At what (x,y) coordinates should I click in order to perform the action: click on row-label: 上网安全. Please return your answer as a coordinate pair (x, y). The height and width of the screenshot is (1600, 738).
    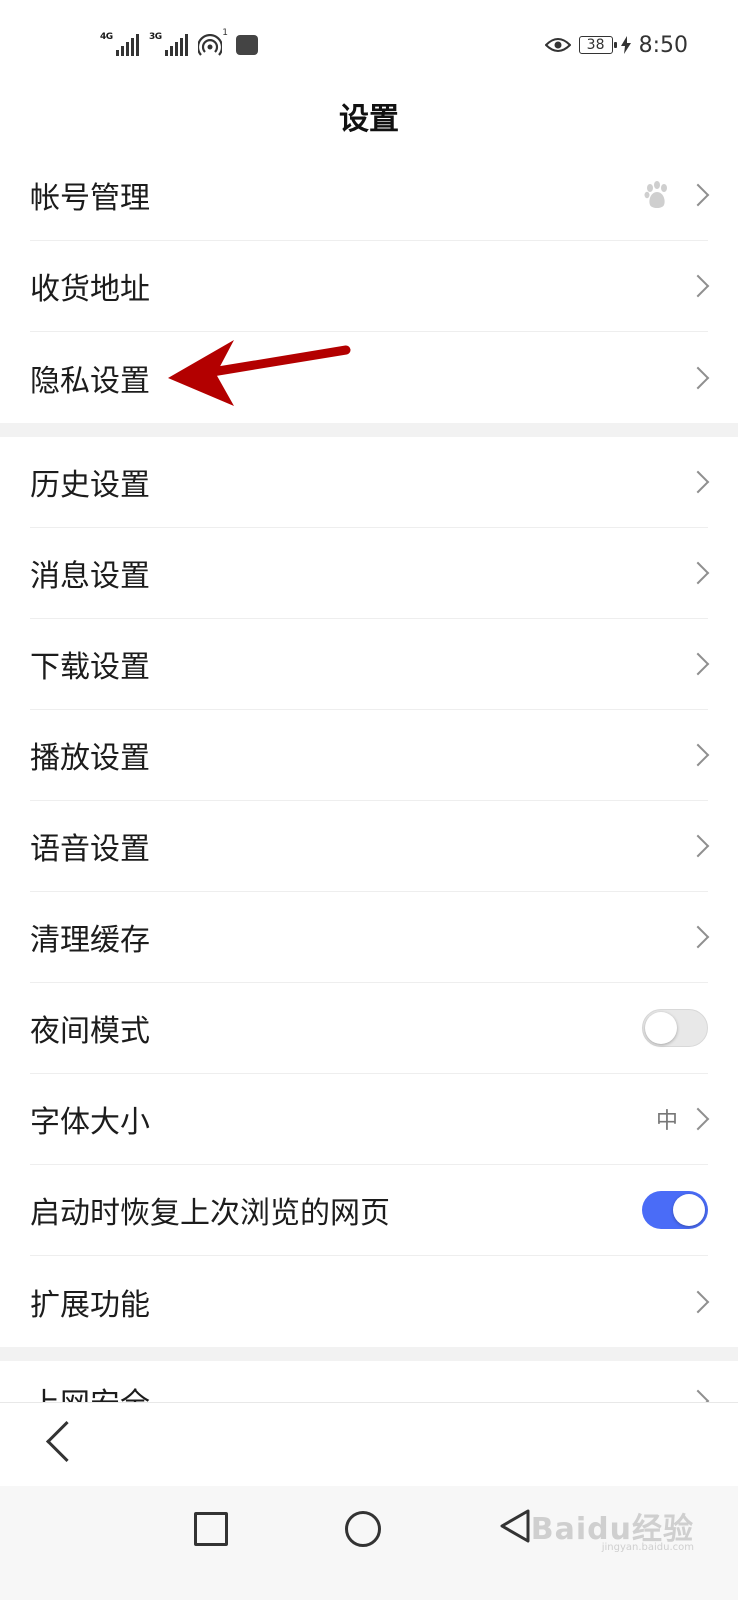
    Looking at the image, I should click on (90, 1391).